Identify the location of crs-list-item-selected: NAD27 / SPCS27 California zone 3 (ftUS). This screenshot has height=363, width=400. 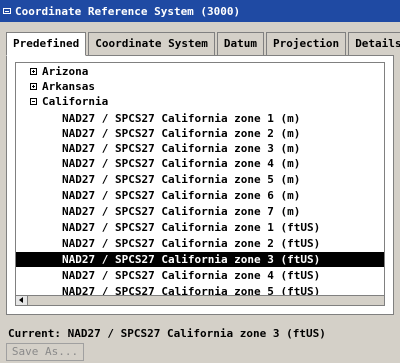
(200, 259).